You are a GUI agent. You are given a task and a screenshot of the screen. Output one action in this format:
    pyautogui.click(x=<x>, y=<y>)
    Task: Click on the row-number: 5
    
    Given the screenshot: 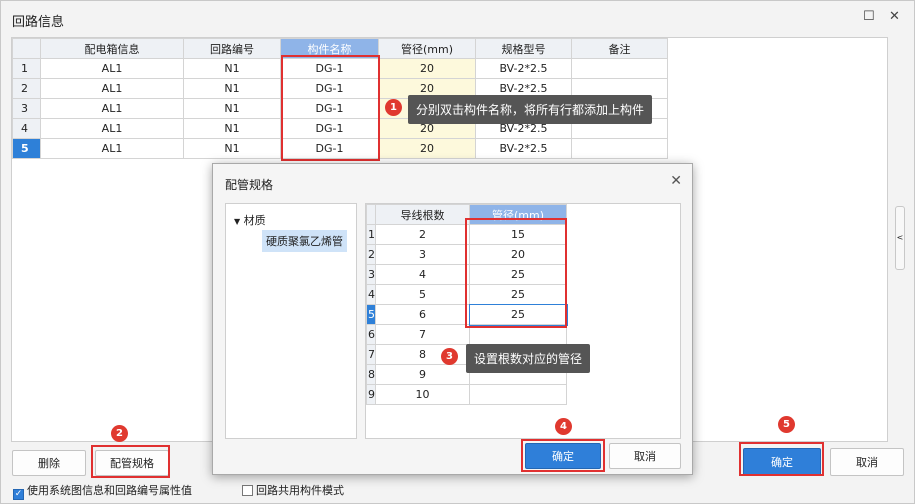 What is the action you would take?
    pyautogui.click(x=26, y=148)
    